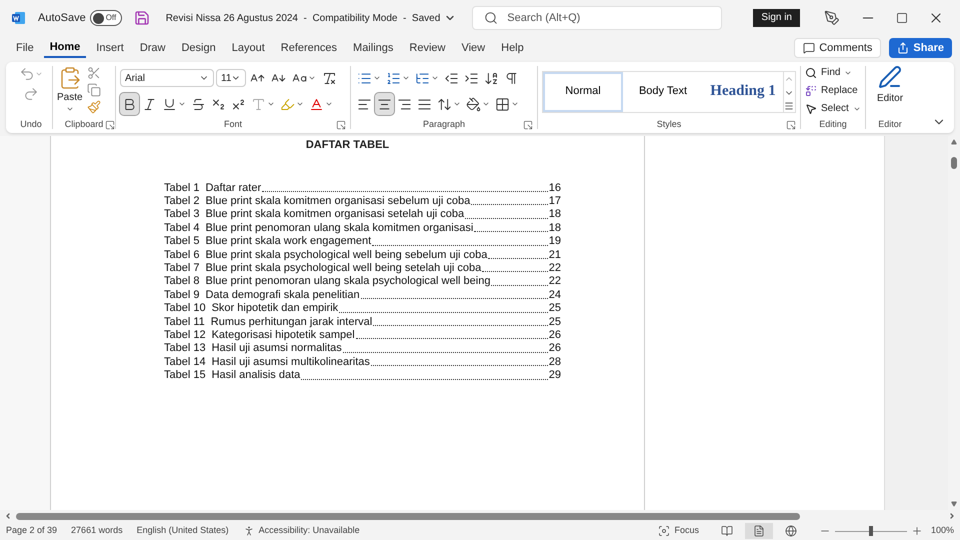 The height and width of the screenshot is (540, 960). What do you see at coordinates (182, 295) in the screenshot?
I see `table-number: Tabel 9` at bounding box center [182, 295].